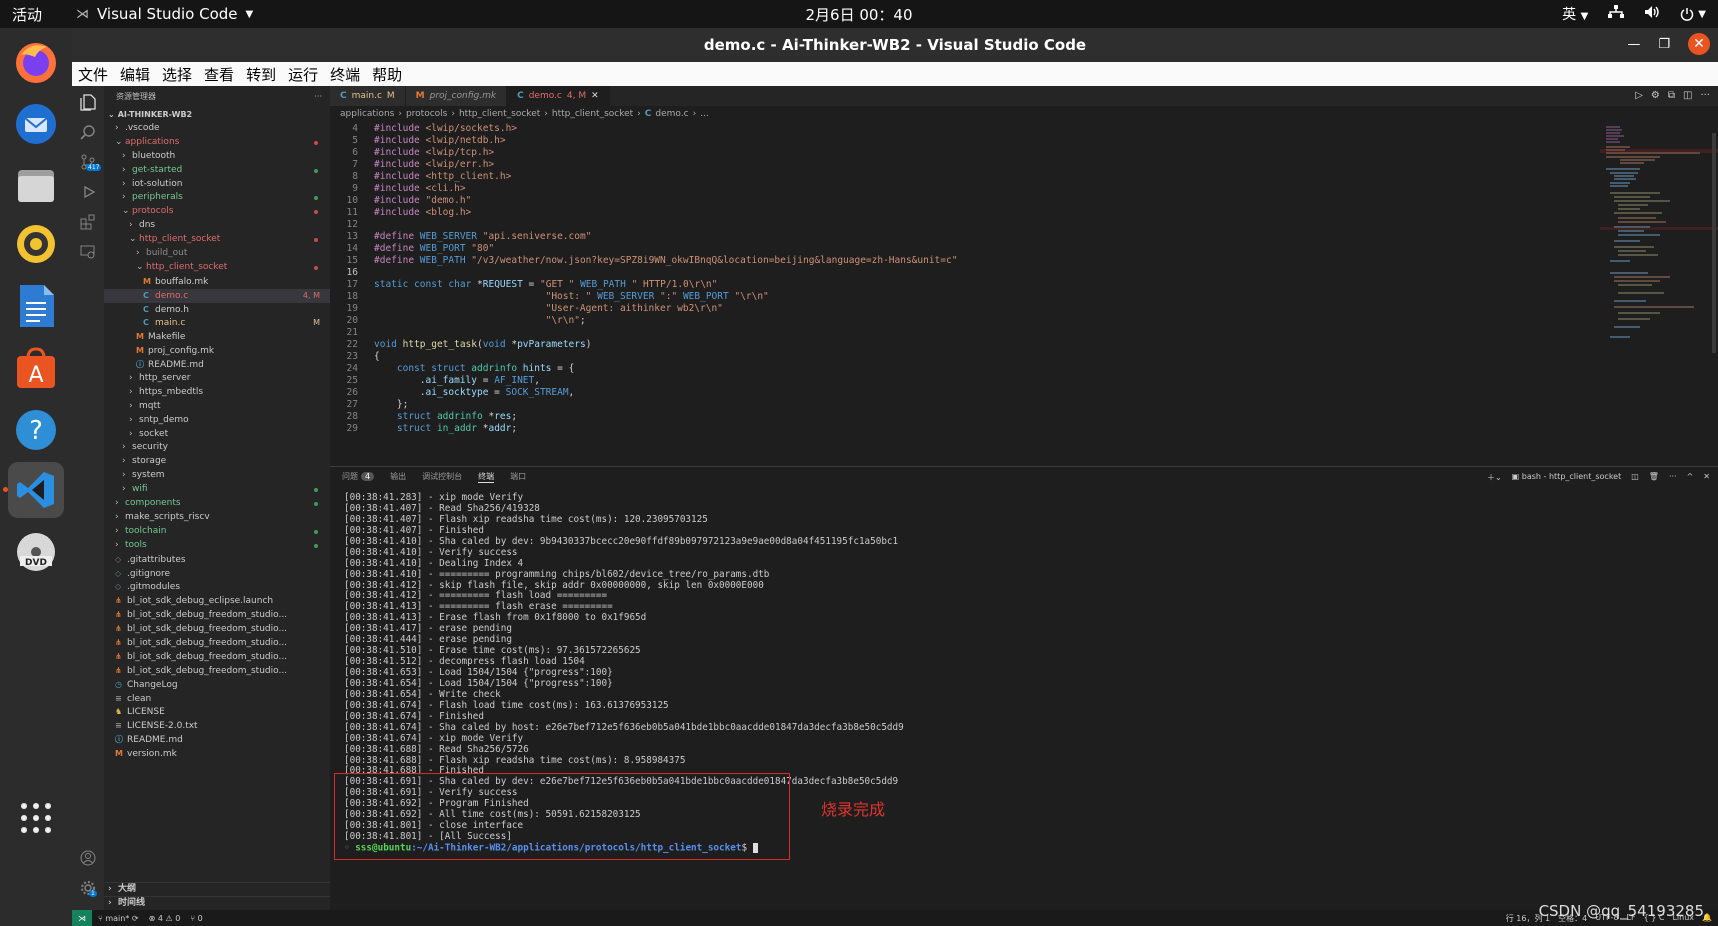 Image resolution: width=1718 pixels, height=926 pixels. Describe the element at coordinates (1687, 95) in the screenshot. I see `split-editor-icon: ◫` at that location.